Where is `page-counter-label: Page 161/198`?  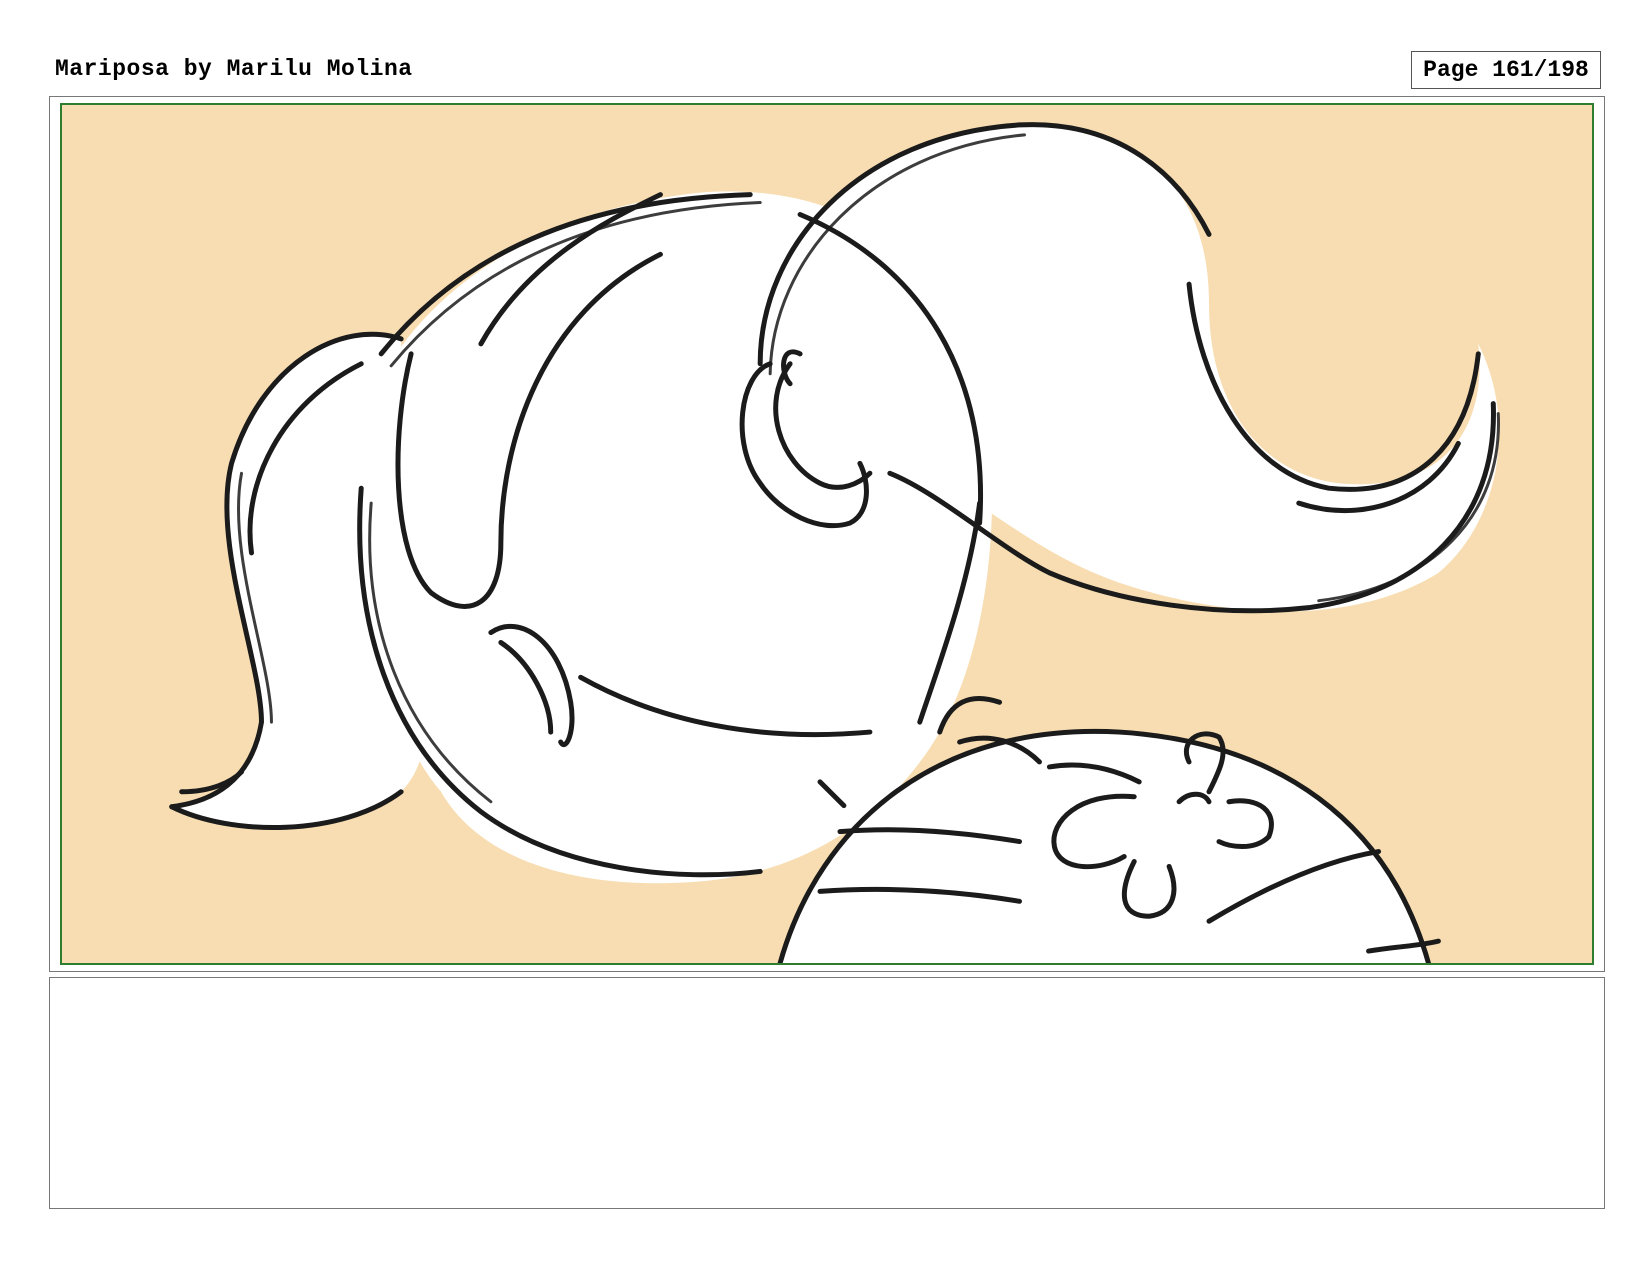
page-counter-label: Page 161/198 is located at coordinates (1506, 70).